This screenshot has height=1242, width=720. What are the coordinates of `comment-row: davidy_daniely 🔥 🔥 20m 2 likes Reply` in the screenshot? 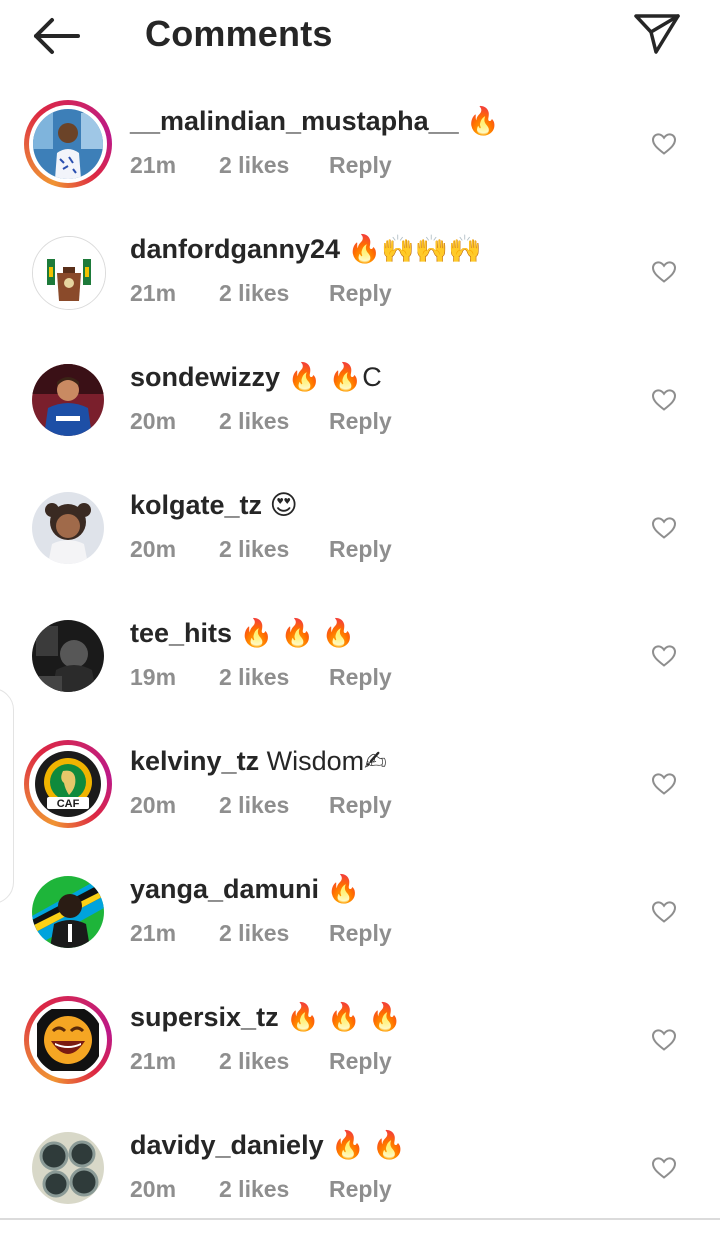 It's located at (360, 1178).